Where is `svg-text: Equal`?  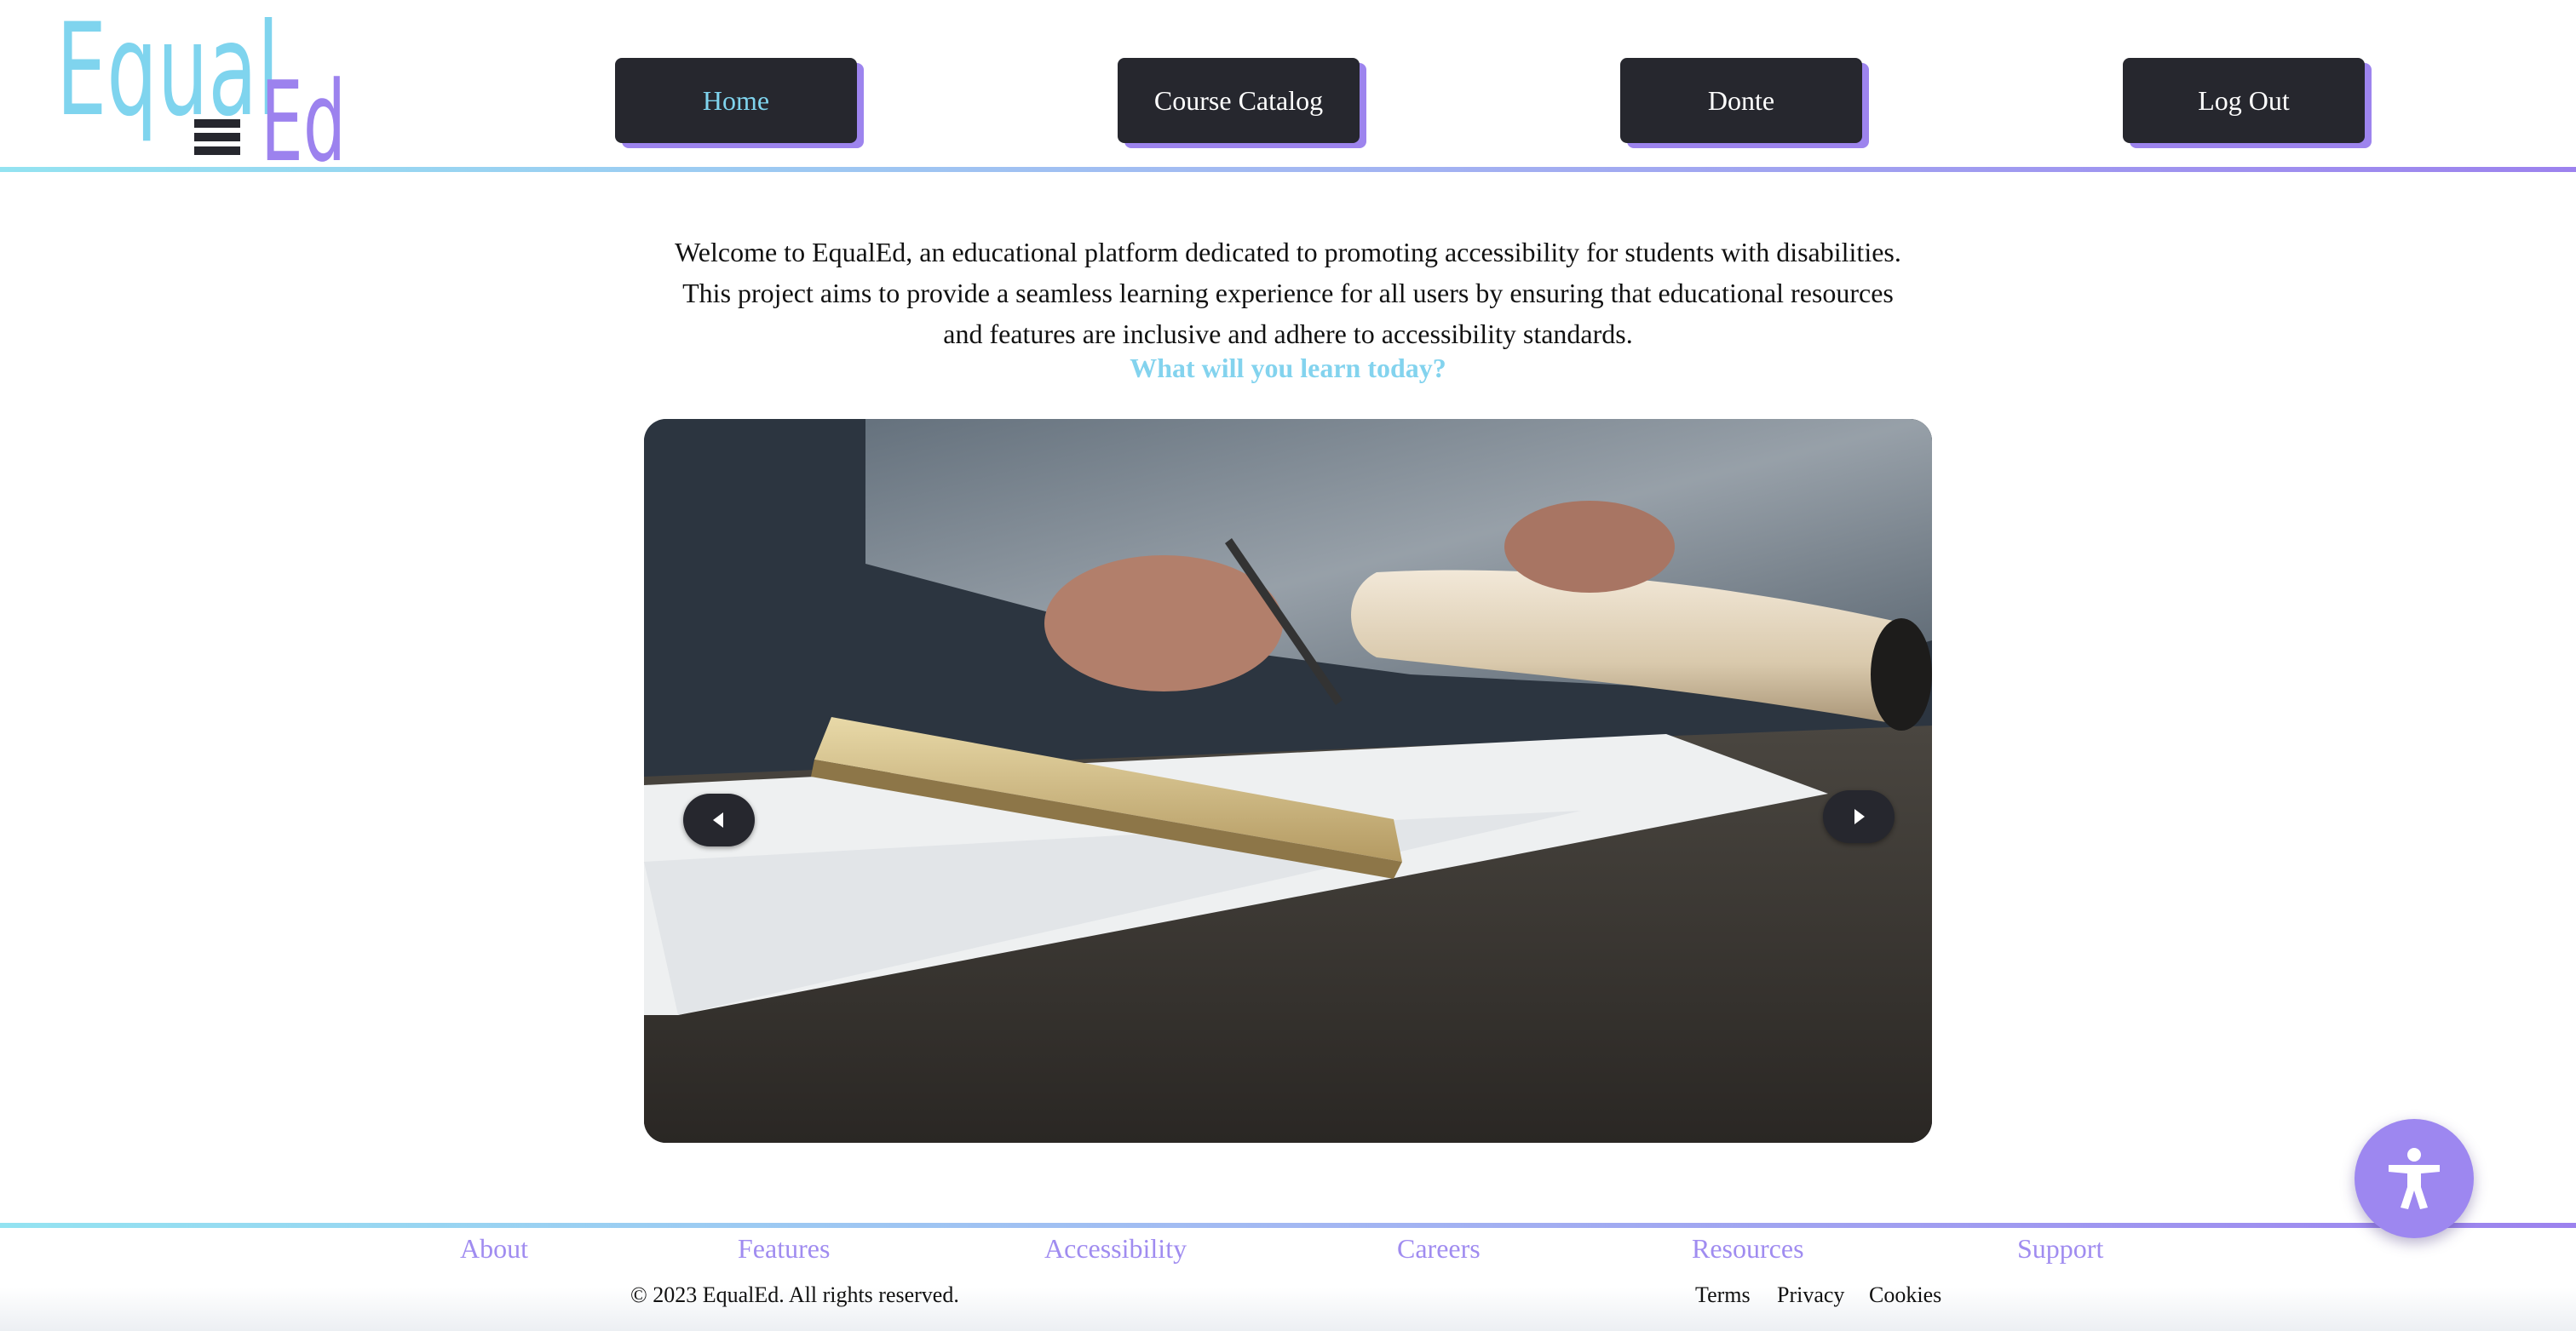 svg-text: Equal is located at coordinates (168, 75).